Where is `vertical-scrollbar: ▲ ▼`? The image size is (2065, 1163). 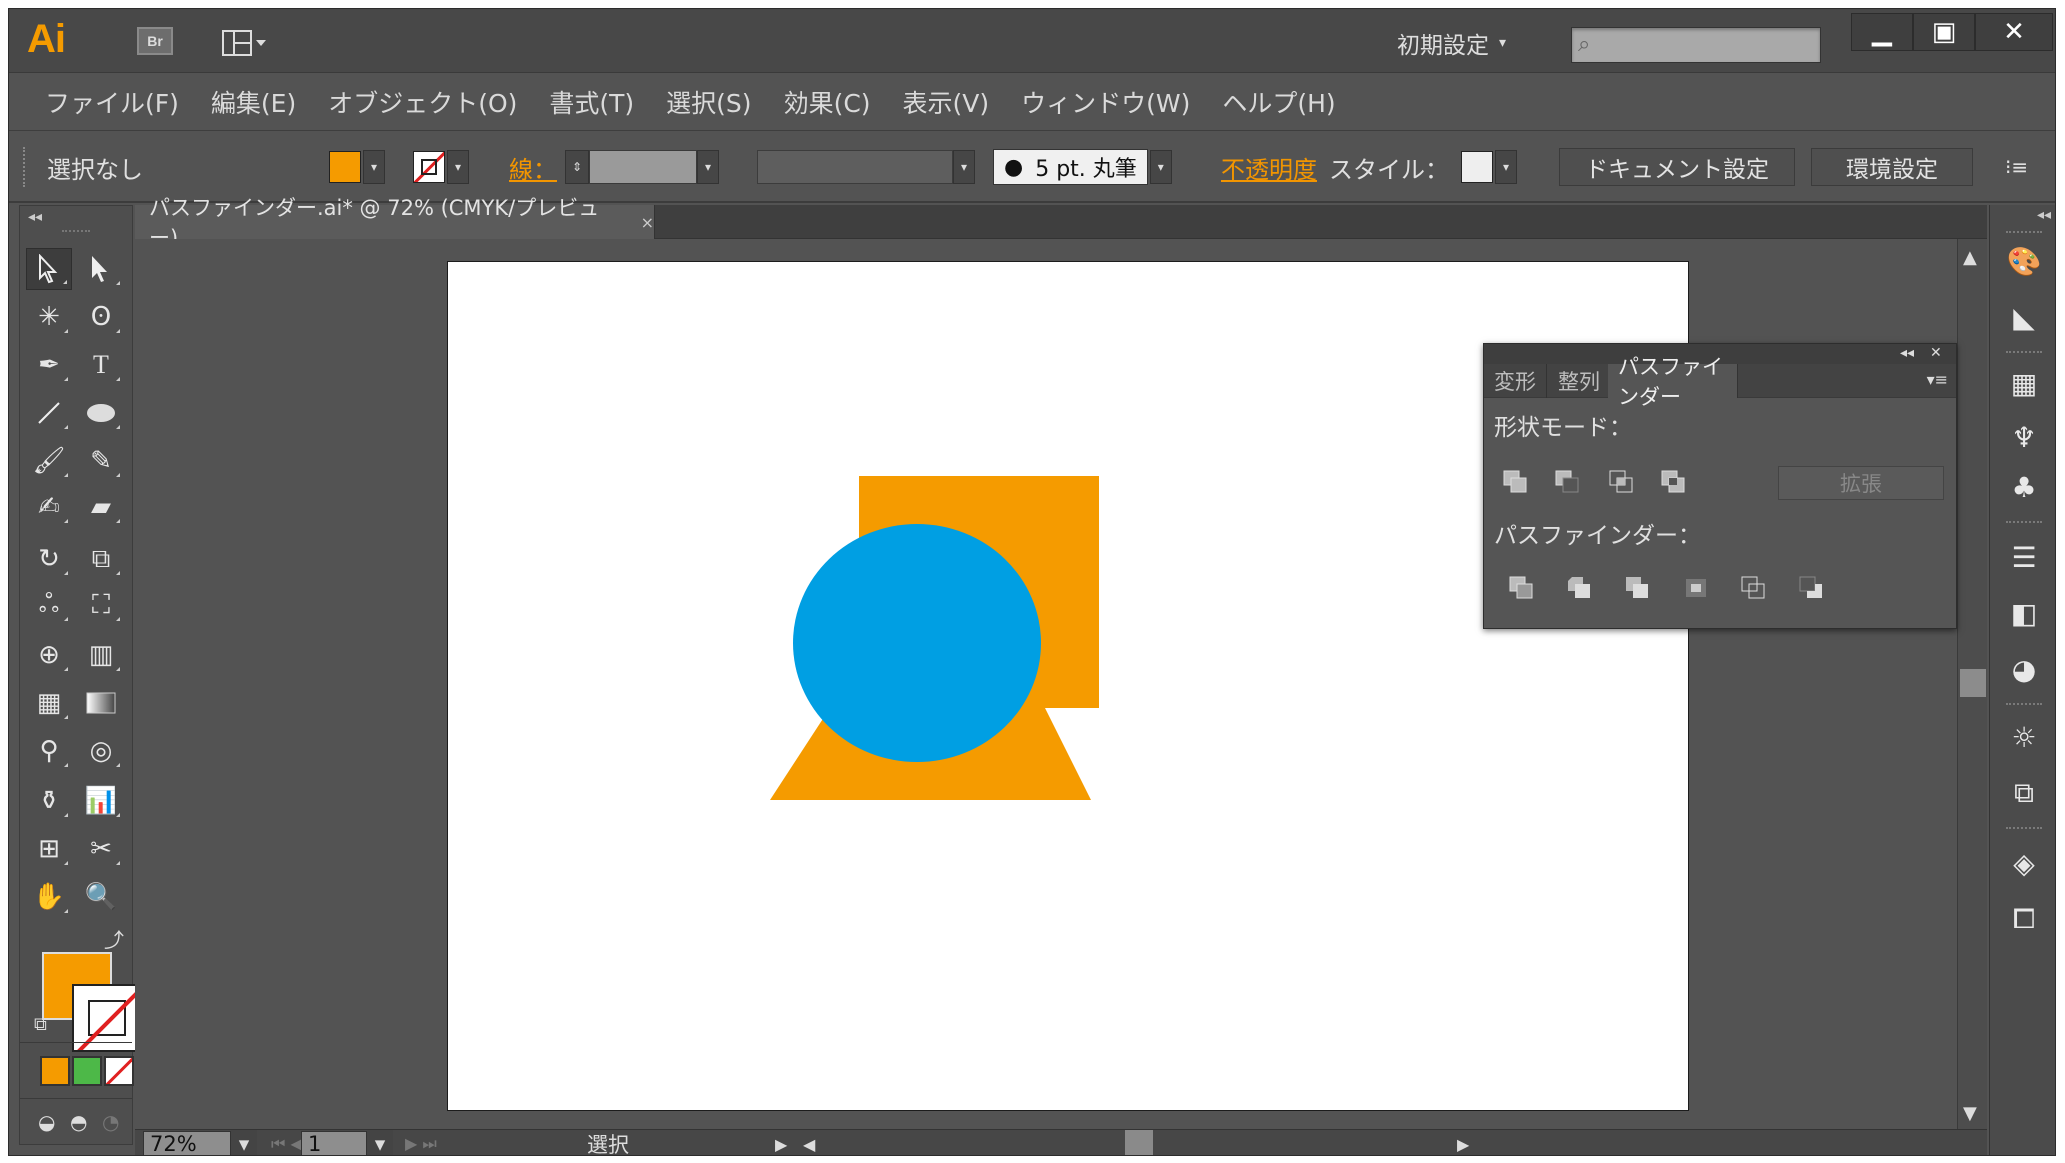
vertical-scrollbar: ▲ ▼ is located at coordinates (1972, 684).